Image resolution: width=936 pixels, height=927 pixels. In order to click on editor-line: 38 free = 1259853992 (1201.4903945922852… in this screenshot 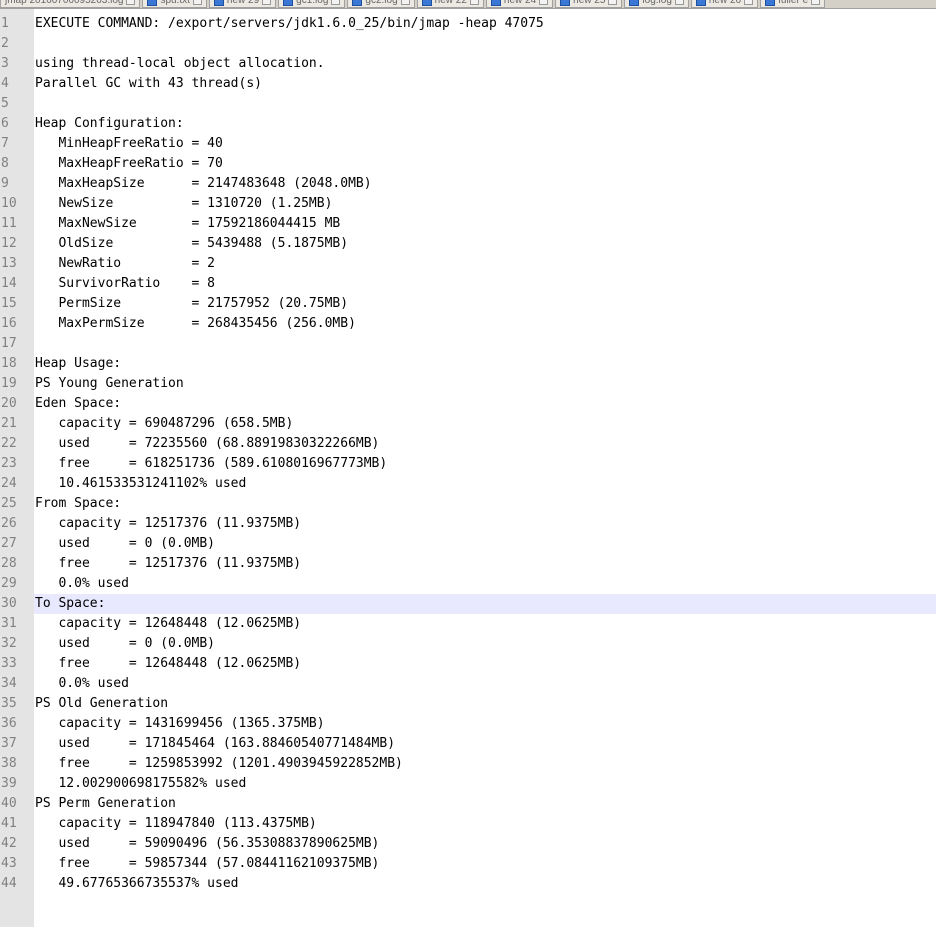, I will do `click(468, 764)`.